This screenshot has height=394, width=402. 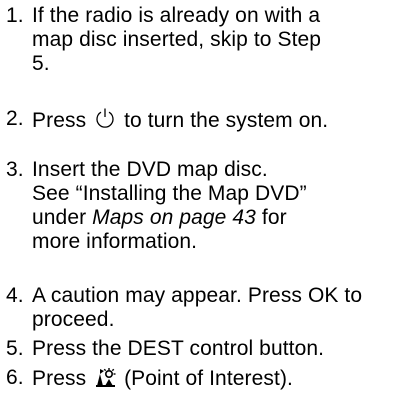 What do you see at coordinates (105, 377) in the screenshot?
I see `point-of-interest-icon` at bounding box center [105, 377].